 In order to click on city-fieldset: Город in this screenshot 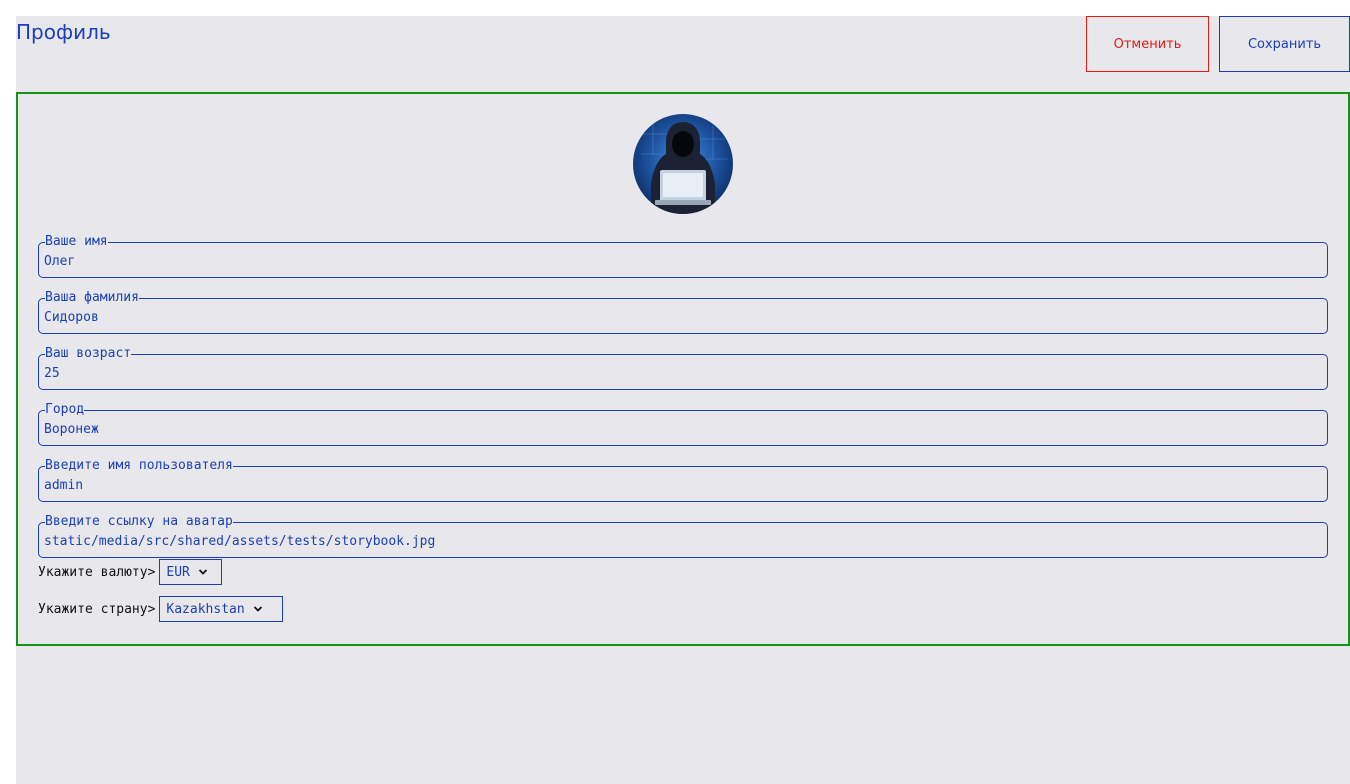, I will do `click(683, 424)`.